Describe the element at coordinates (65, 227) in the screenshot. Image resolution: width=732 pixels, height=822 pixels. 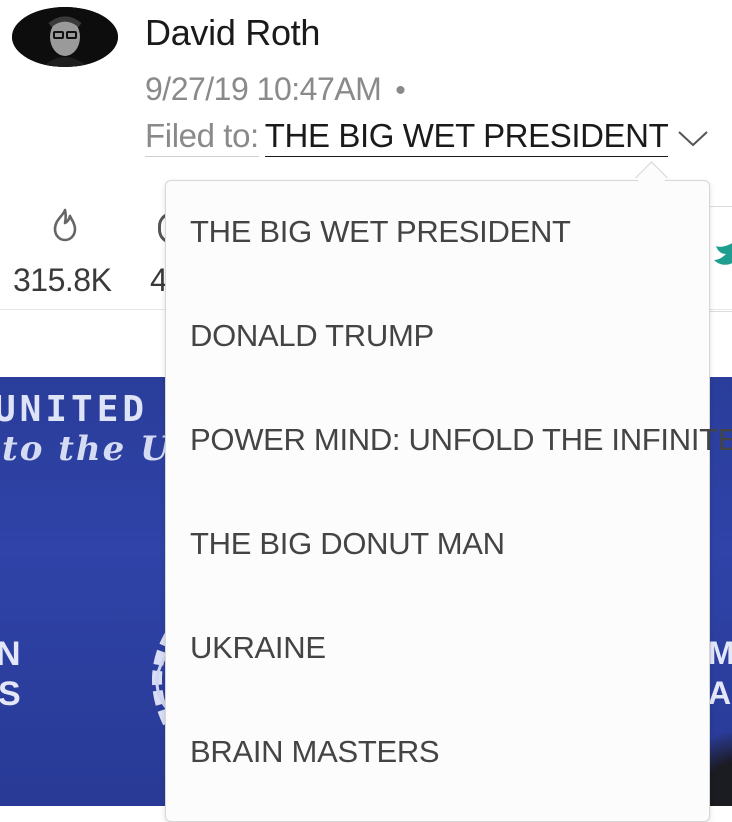
I see `flame-icon` at that location.